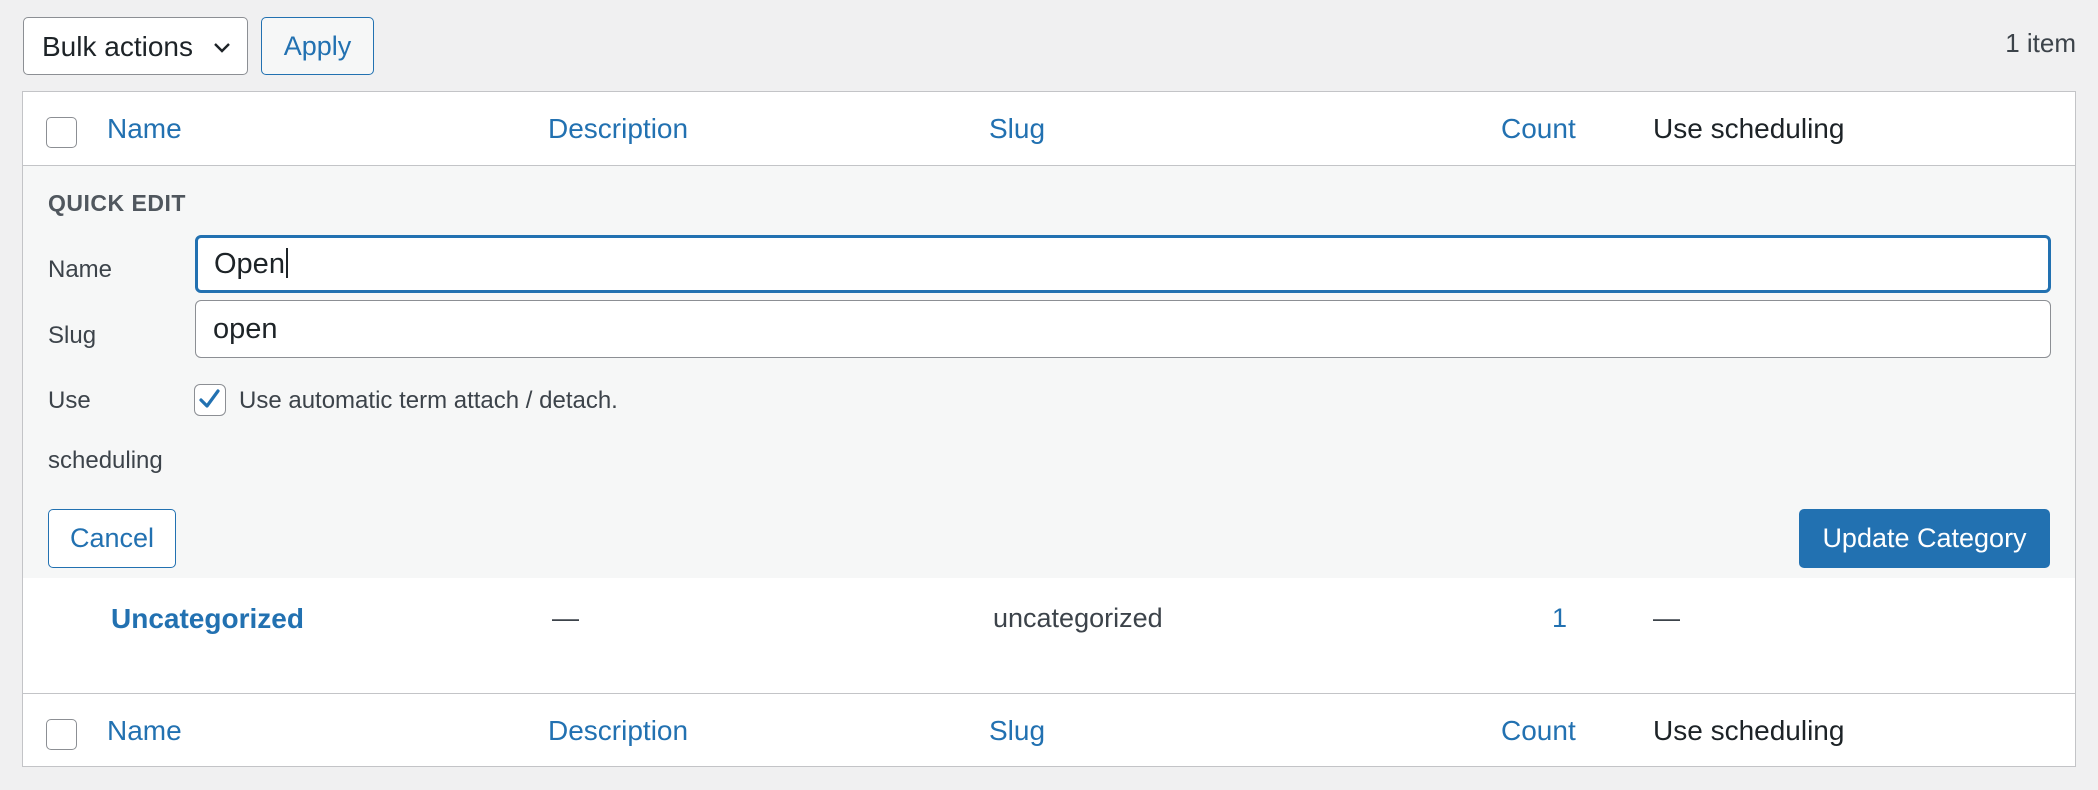 The height and width of the screenshot is (790, 2098). Describe the element at coordinates (1017, 129) in the screenshot. I see `column-slug-sort: Slug` at that location.